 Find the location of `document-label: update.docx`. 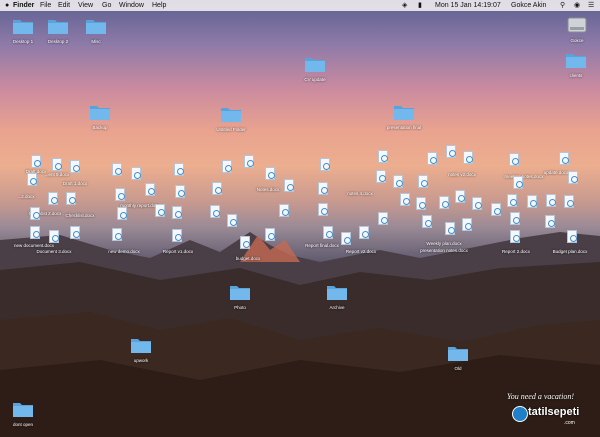

document-label: update.docx is located at coordinates (556, 172).